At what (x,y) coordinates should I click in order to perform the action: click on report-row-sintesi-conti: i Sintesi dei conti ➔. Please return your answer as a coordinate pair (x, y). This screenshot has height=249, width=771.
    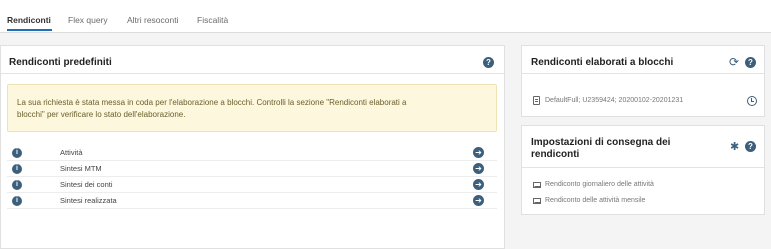
    Looking at the image, I should click on (252, 185).